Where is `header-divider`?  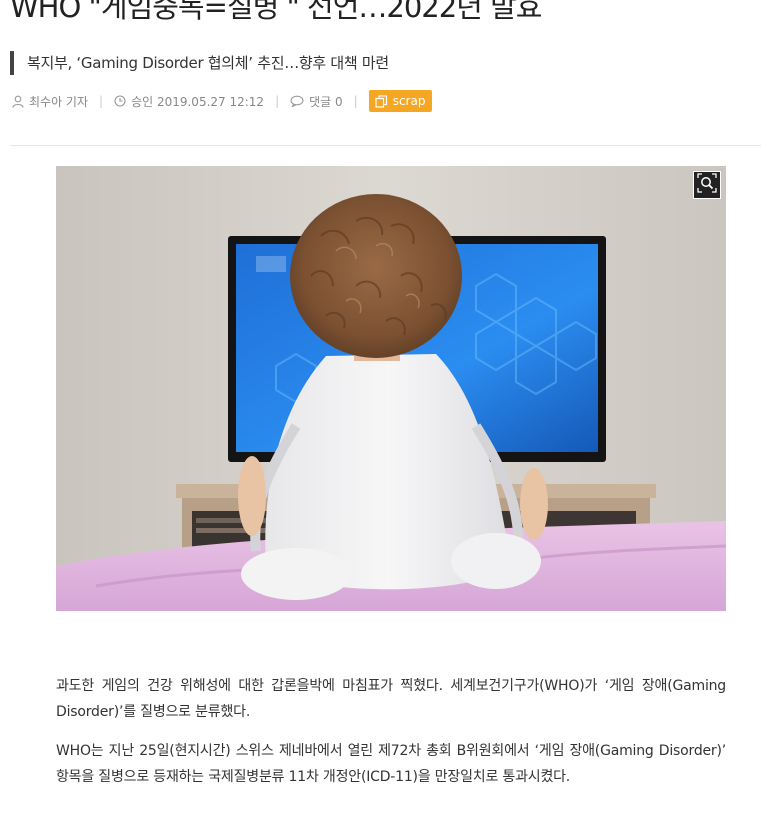 header-divider is located at coordinates (385, 145).